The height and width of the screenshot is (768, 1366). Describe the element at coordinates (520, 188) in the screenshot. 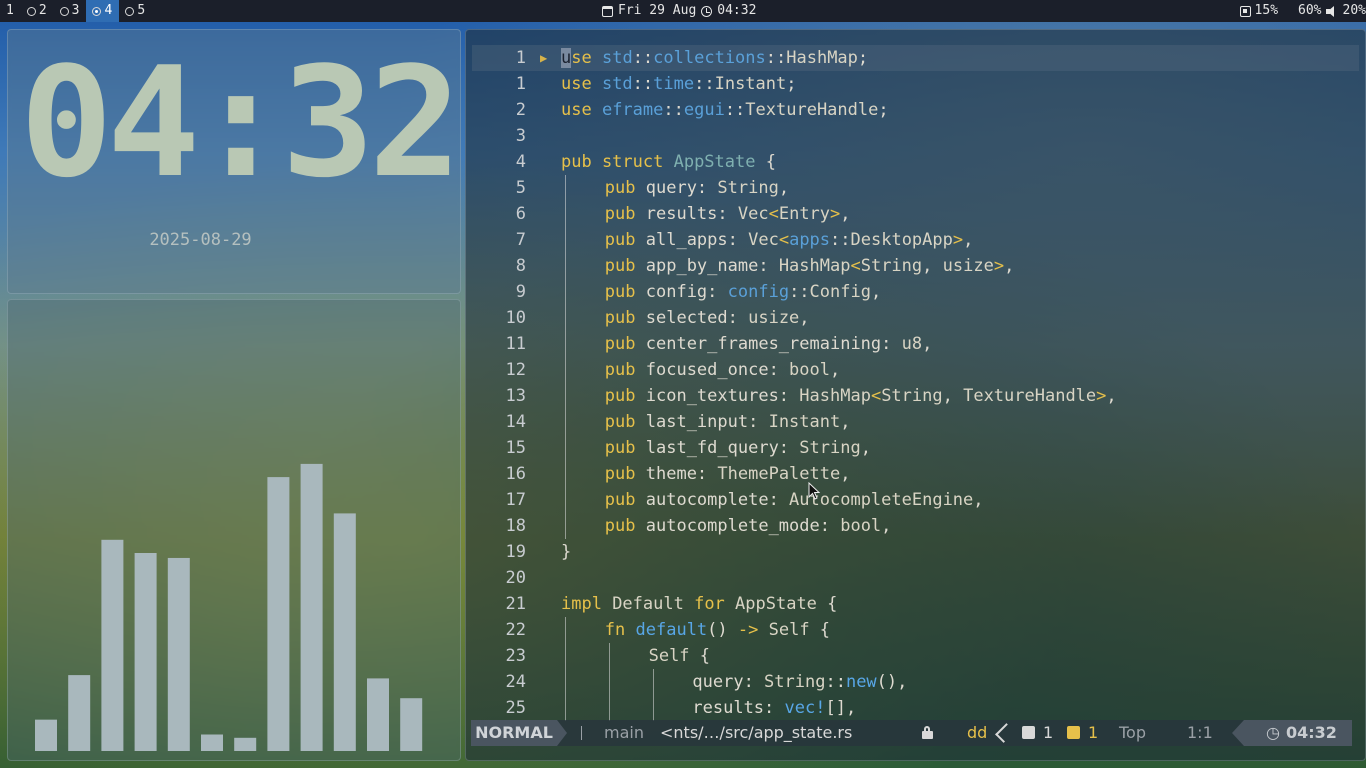

I see `line-number: 5` at that location.